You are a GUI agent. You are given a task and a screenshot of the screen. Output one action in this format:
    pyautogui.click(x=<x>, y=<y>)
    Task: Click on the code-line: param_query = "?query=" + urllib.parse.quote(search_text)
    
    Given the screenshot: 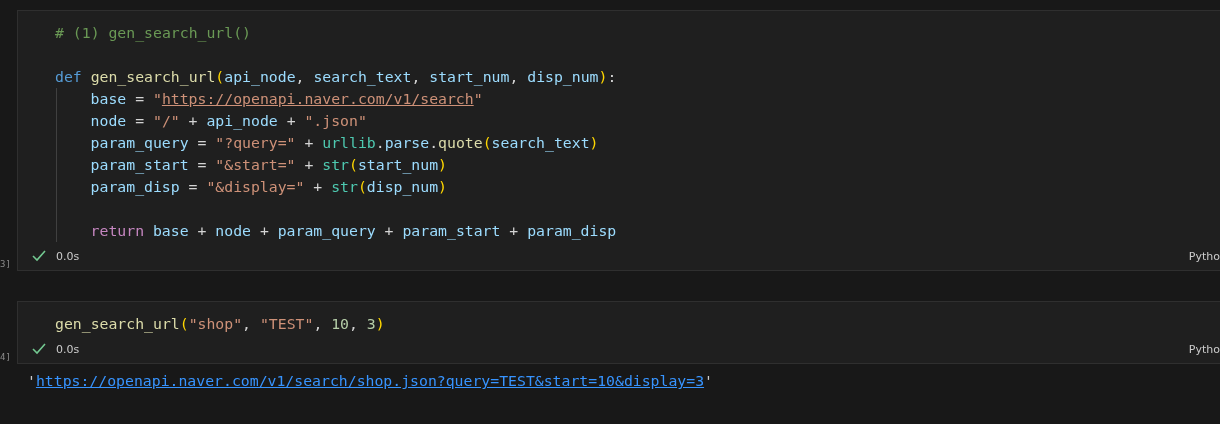 What is the action you would take?
    pyautogui.click(x=344, y=142)
    